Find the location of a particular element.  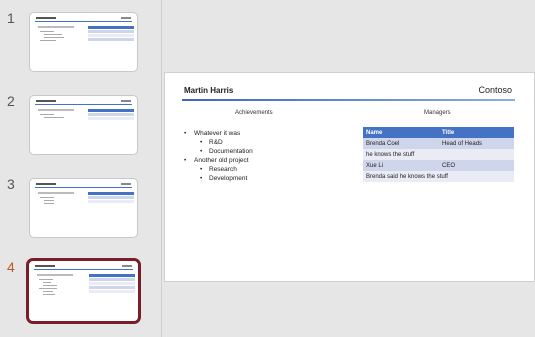

table-row: Xue Li CEO is located at coordinates (438, 165).